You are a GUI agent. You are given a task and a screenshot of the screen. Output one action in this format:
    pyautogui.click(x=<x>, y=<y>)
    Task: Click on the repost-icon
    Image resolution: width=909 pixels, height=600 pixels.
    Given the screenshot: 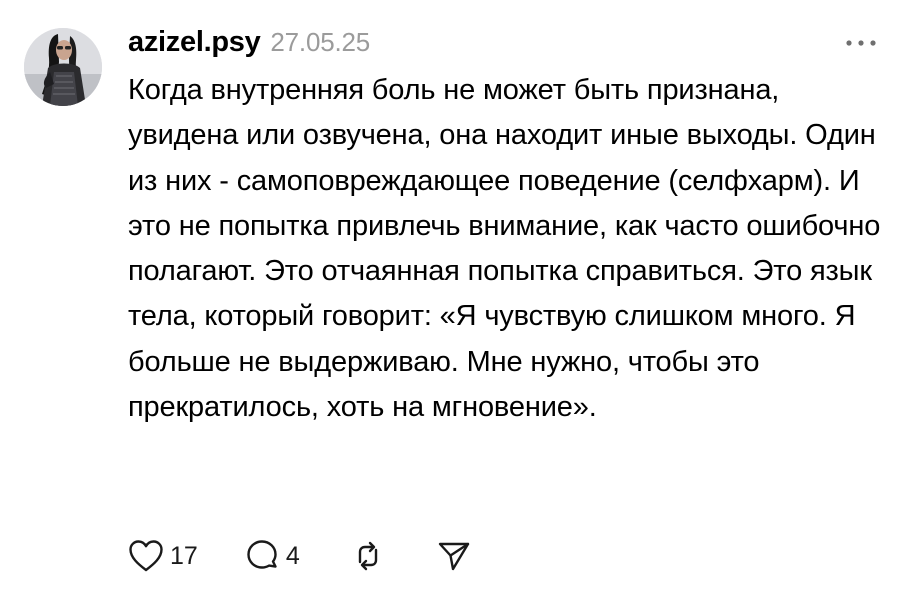 What is the action you would take?
    pyautogui.click(x=367, y=556)
    